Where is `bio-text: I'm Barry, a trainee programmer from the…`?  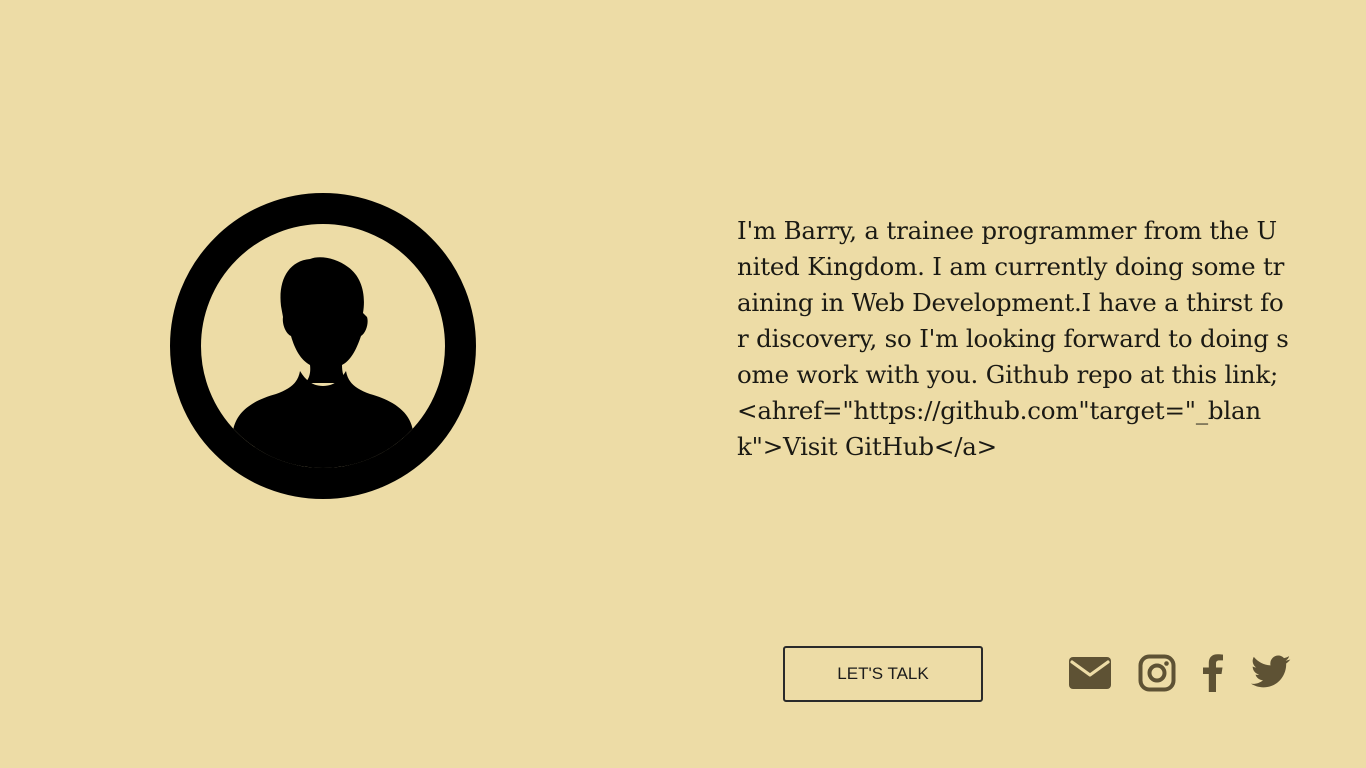
bio-text: I'm Barry, a trainee programmer from the… is located at coordinates (1013, 338).